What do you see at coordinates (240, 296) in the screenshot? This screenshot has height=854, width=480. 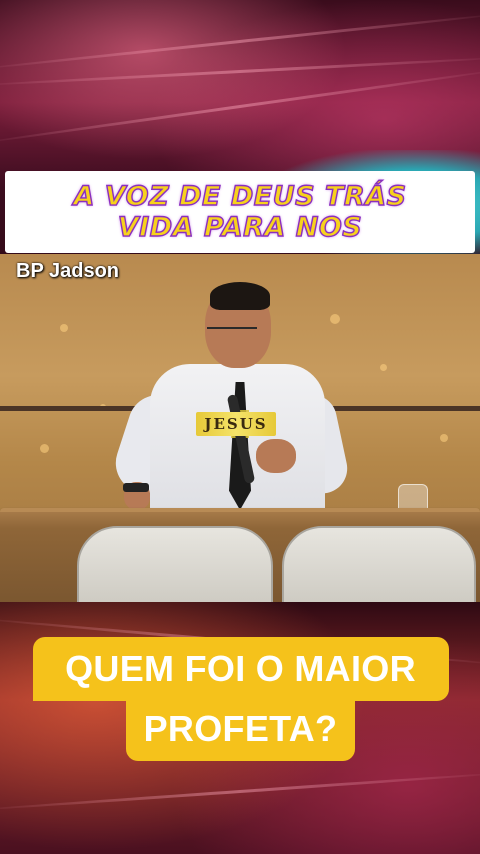 I see `person-hair` at bounding box center [240, 296].